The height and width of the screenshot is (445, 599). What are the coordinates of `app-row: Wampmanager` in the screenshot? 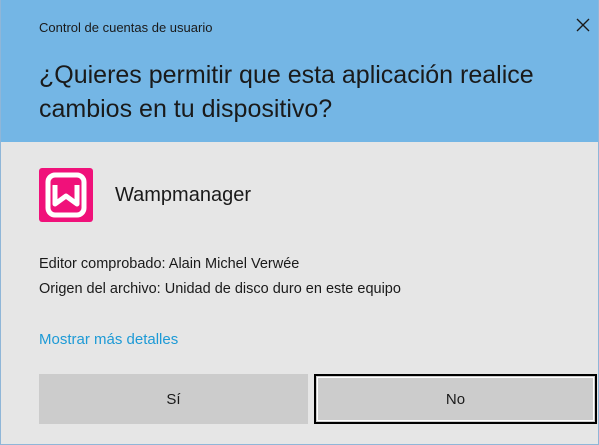 It's located at (145, 195).